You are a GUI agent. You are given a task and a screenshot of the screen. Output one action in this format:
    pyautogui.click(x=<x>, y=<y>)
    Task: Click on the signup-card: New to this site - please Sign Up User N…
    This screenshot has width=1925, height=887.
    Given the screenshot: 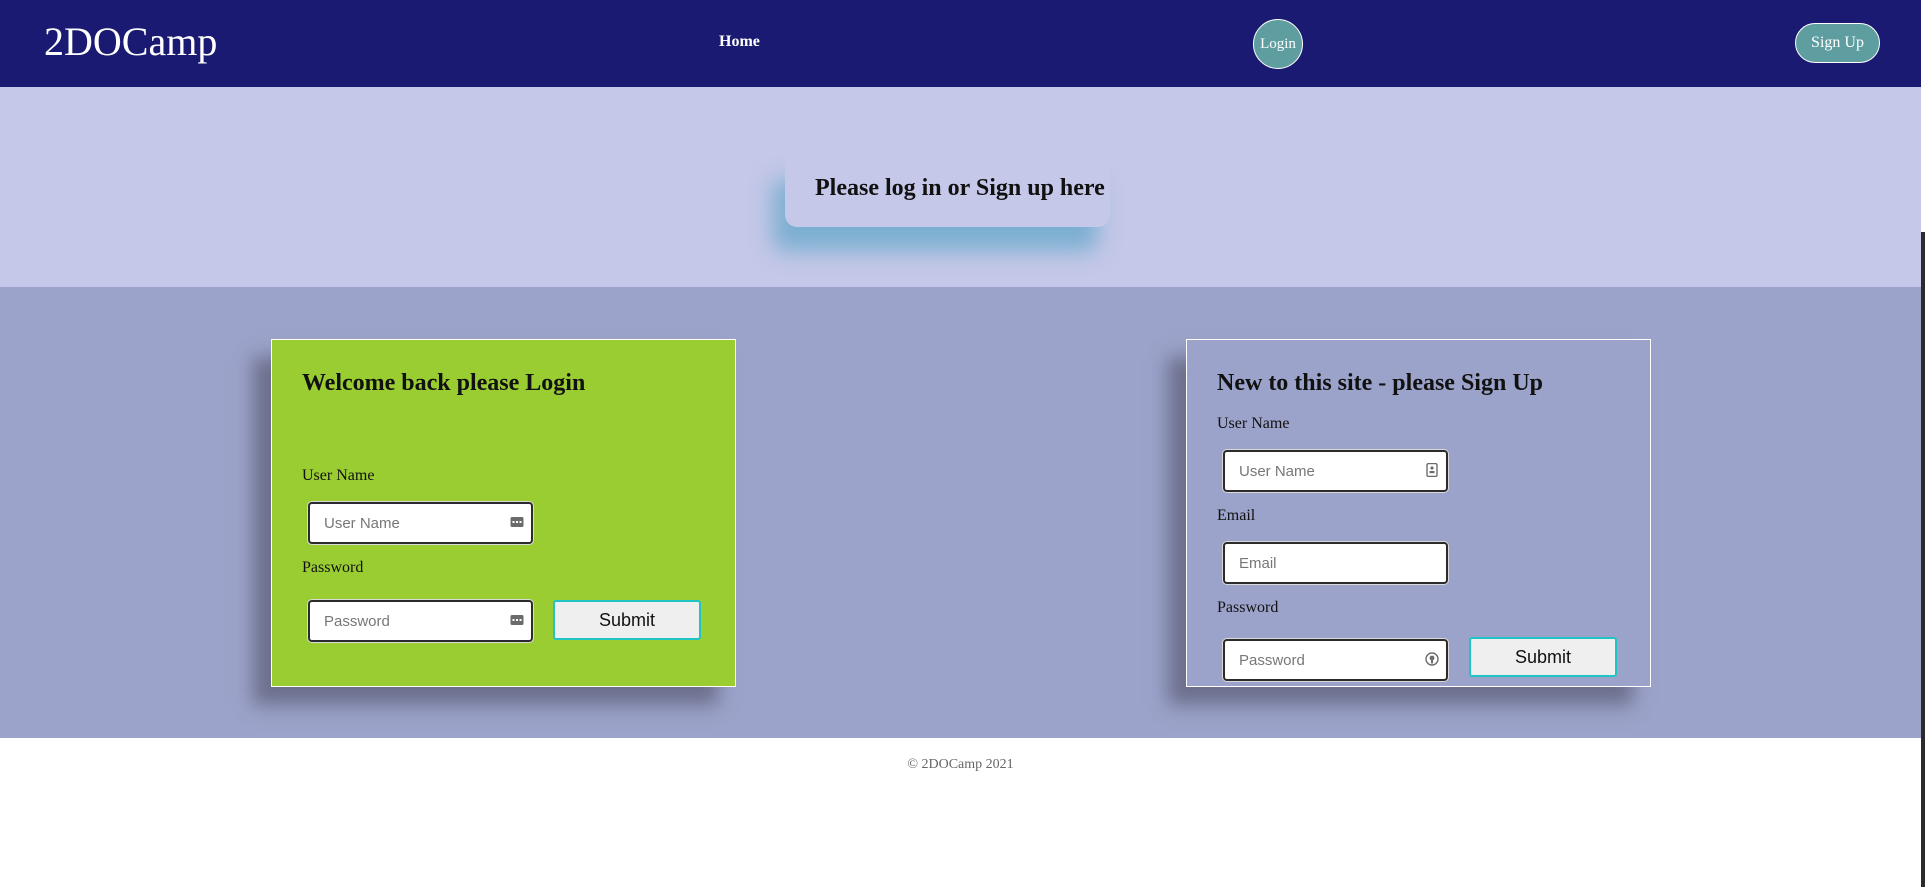 What is the action you would take?
    pyautogui.click(x=1418, y=513)
    